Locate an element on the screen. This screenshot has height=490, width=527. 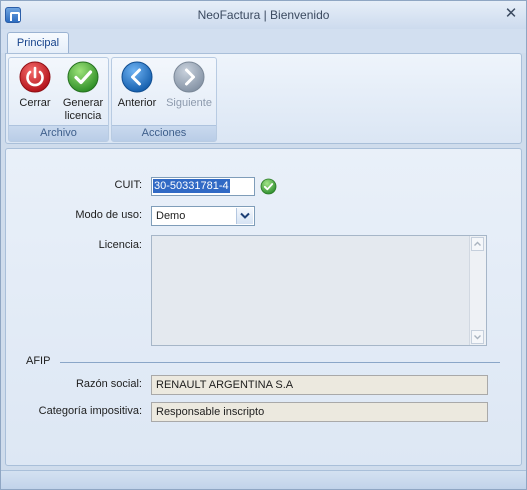
scroll-down-button is located at coordinates (477, 337).